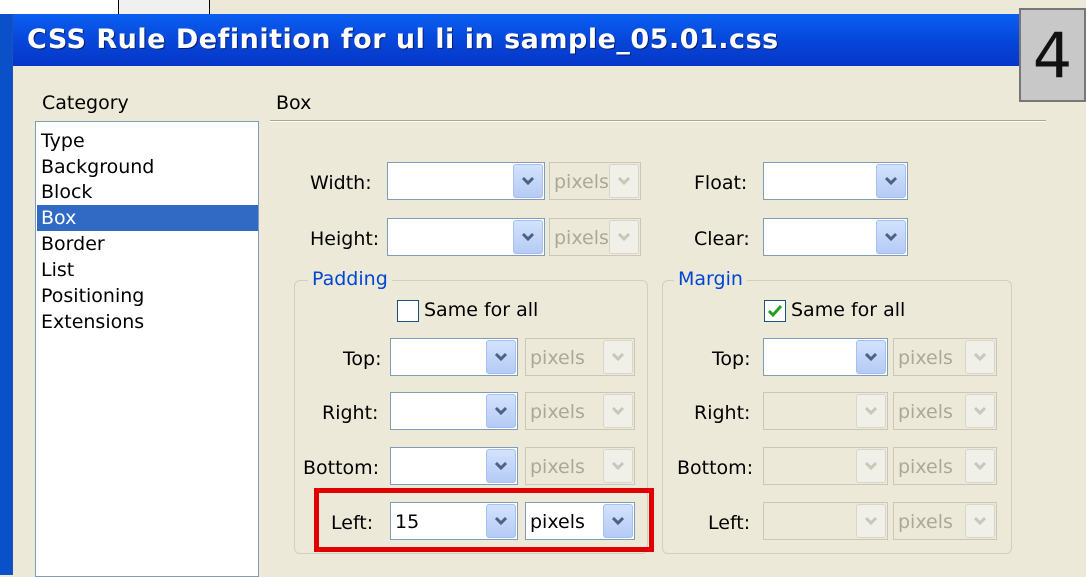  Describe the element at coordinates (345, 239) in the screenshot. I see `height-label: Height:` at that location.